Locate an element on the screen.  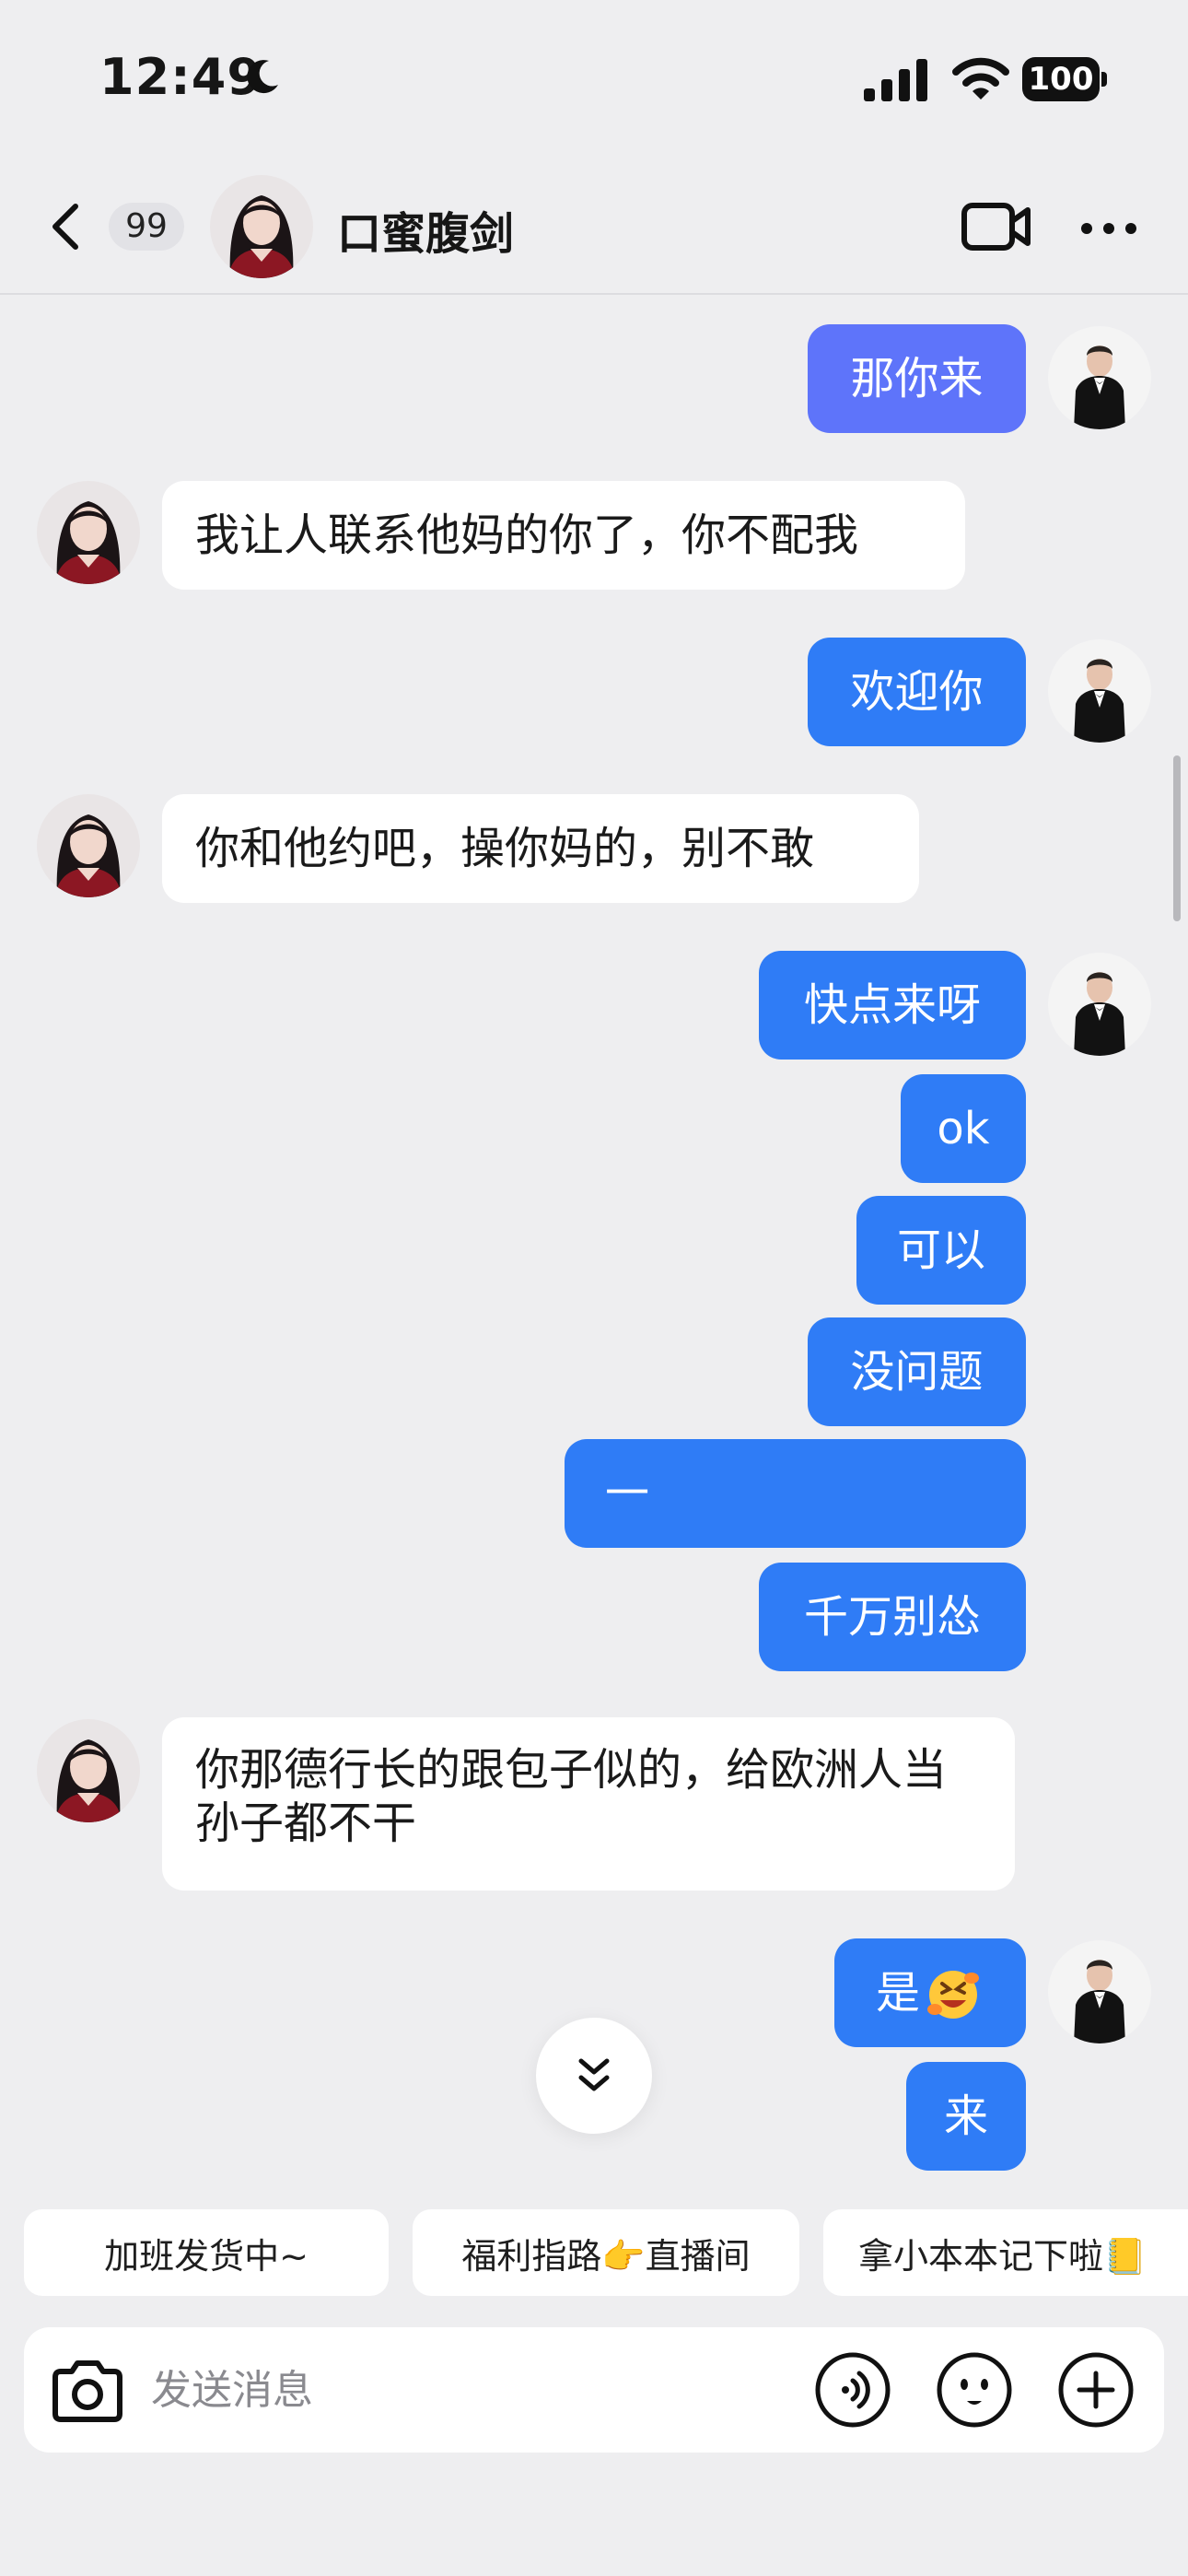
outgoing-message: ok is located at coordinates (964, 1128).